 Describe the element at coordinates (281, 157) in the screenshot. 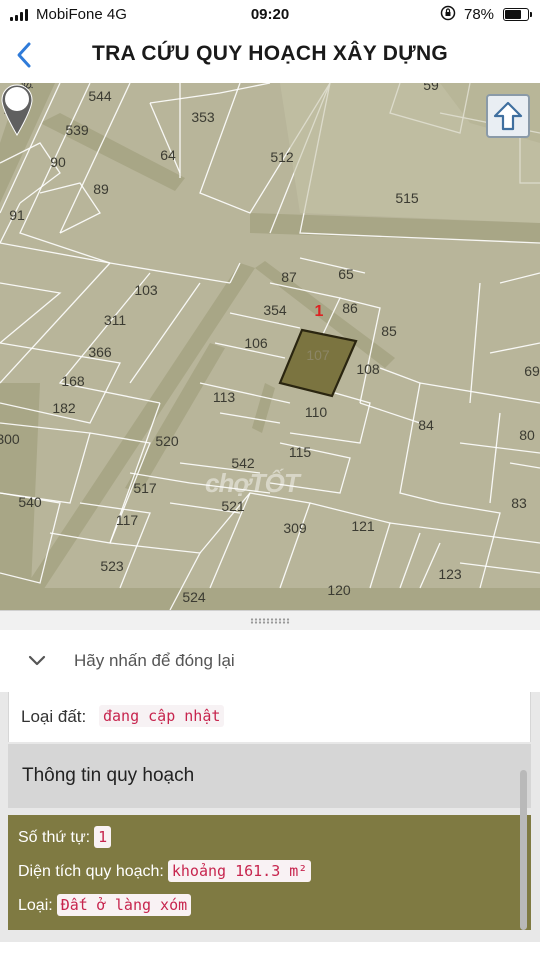

I see `lot-label: 512` at that location.